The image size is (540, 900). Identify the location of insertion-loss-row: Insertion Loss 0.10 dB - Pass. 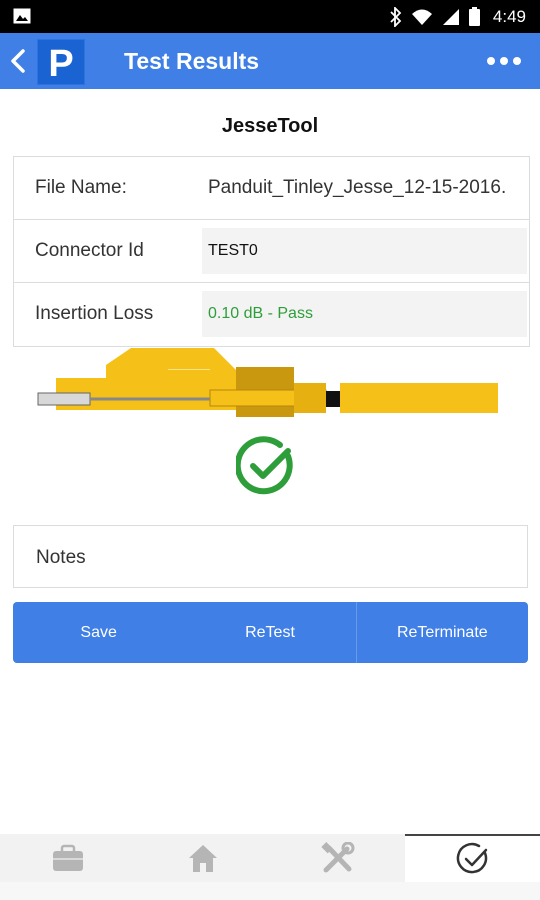
(271, 313).